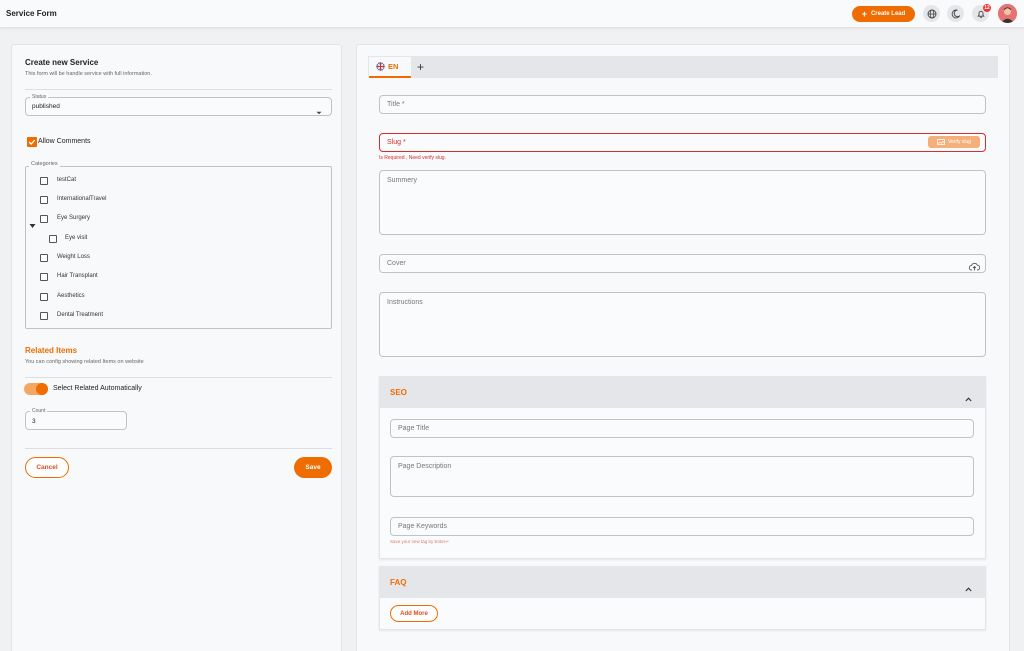  I want to click on add-language-tab-button: +, so click(420, 67).